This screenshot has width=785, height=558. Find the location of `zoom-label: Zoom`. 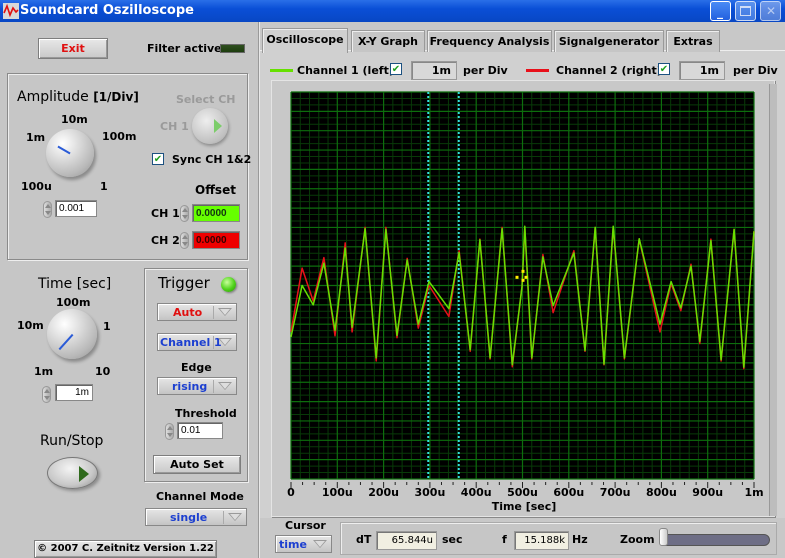

zoom-label: Zoom is located at coordinates (637, 539).